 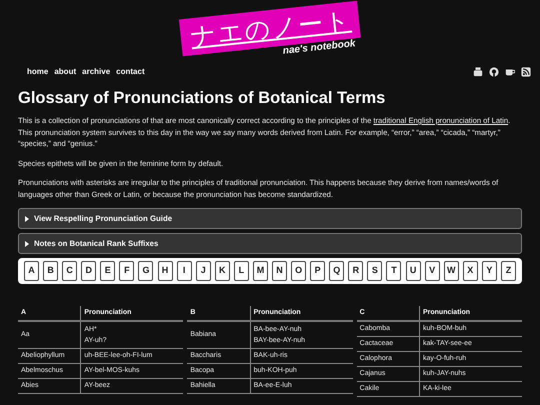 What do you see at coordinates (88, 271) in the screenshot?
I see `letter-button: D` at bounding box center [88, 271].